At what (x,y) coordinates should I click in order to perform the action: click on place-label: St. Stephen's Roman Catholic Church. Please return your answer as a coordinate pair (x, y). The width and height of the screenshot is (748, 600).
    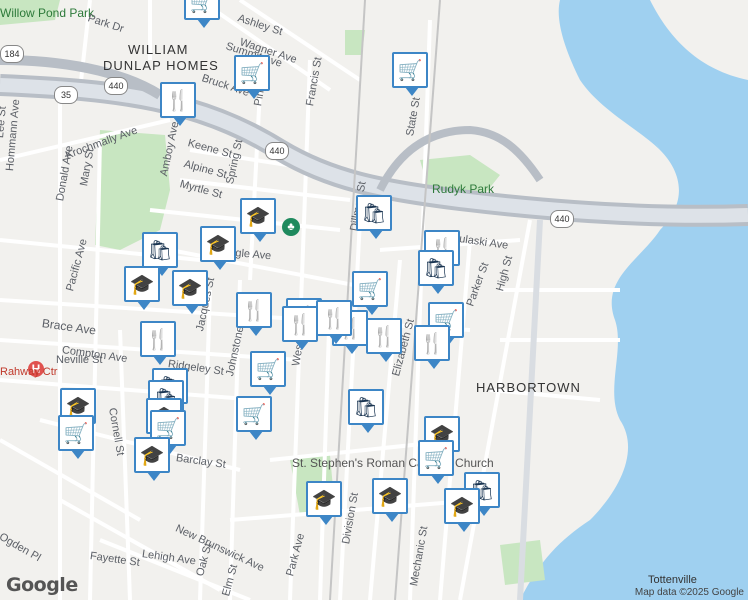
    Looking at the image, I should click on (393, 463).